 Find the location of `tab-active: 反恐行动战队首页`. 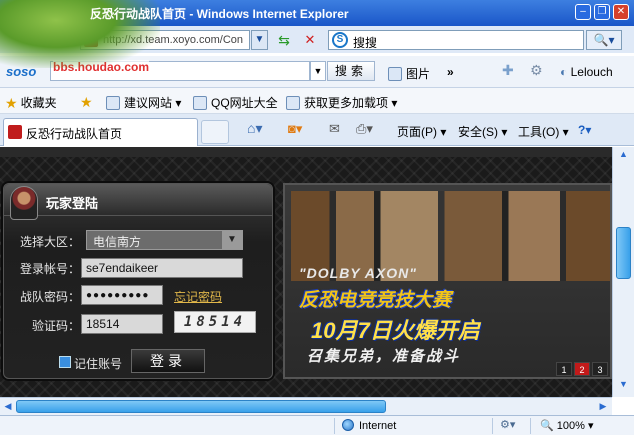

tab-active: 反恐行动战队首页 is located at coordinates (100, 132).